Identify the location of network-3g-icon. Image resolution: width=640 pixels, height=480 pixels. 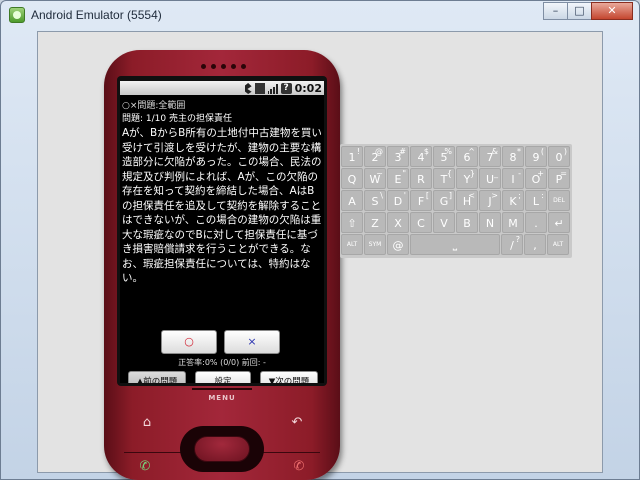
(259, 88).